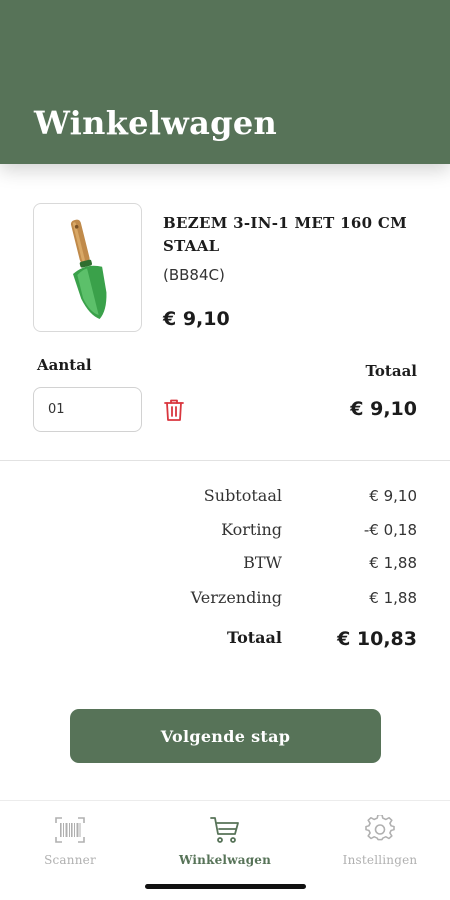 The image size is (450, 900). What do you see at coordinates (391, 371) in the screenshot?
I see `line-total-label: Totaal` at bounding box center [391, 371].